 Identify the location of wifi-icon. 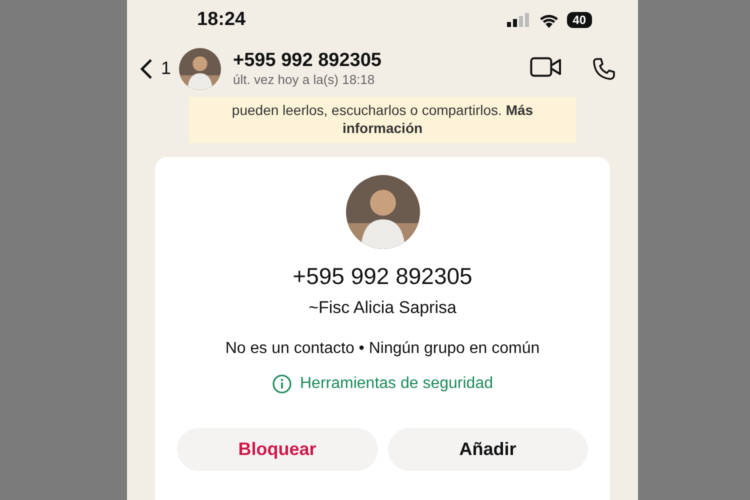
(548, 20).